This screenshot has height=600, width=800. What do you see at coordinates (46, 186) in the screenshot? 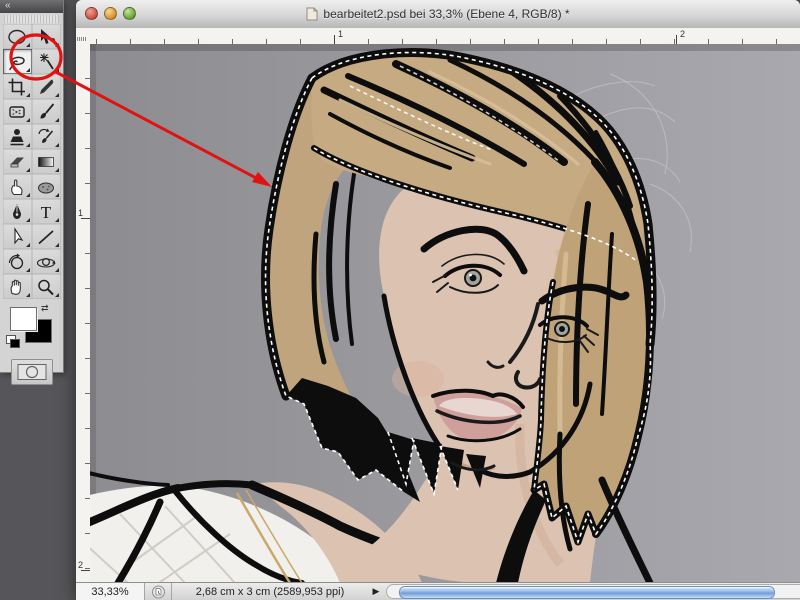
I see `tool-sponge` at bounding box center [46, 186].